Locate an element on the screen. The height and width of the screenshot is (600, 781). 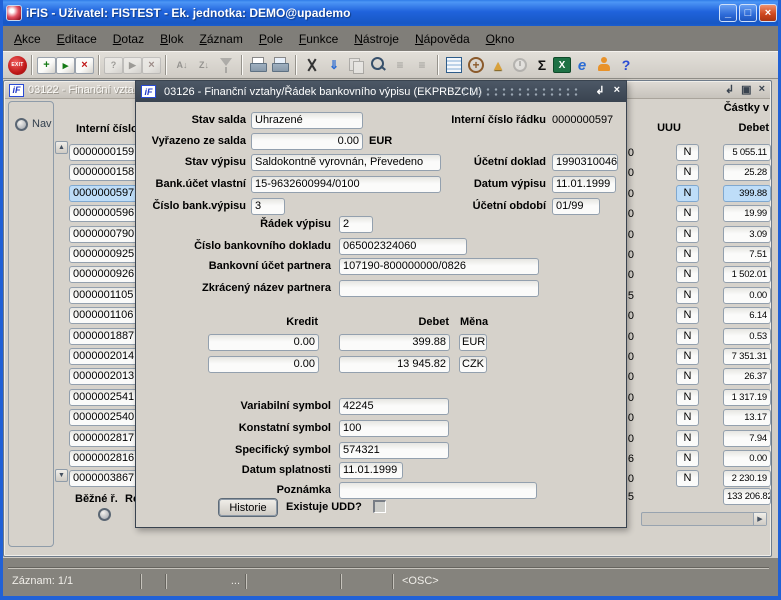
debet-field-2: 13 945.82 is located at coordinates (394, 364).